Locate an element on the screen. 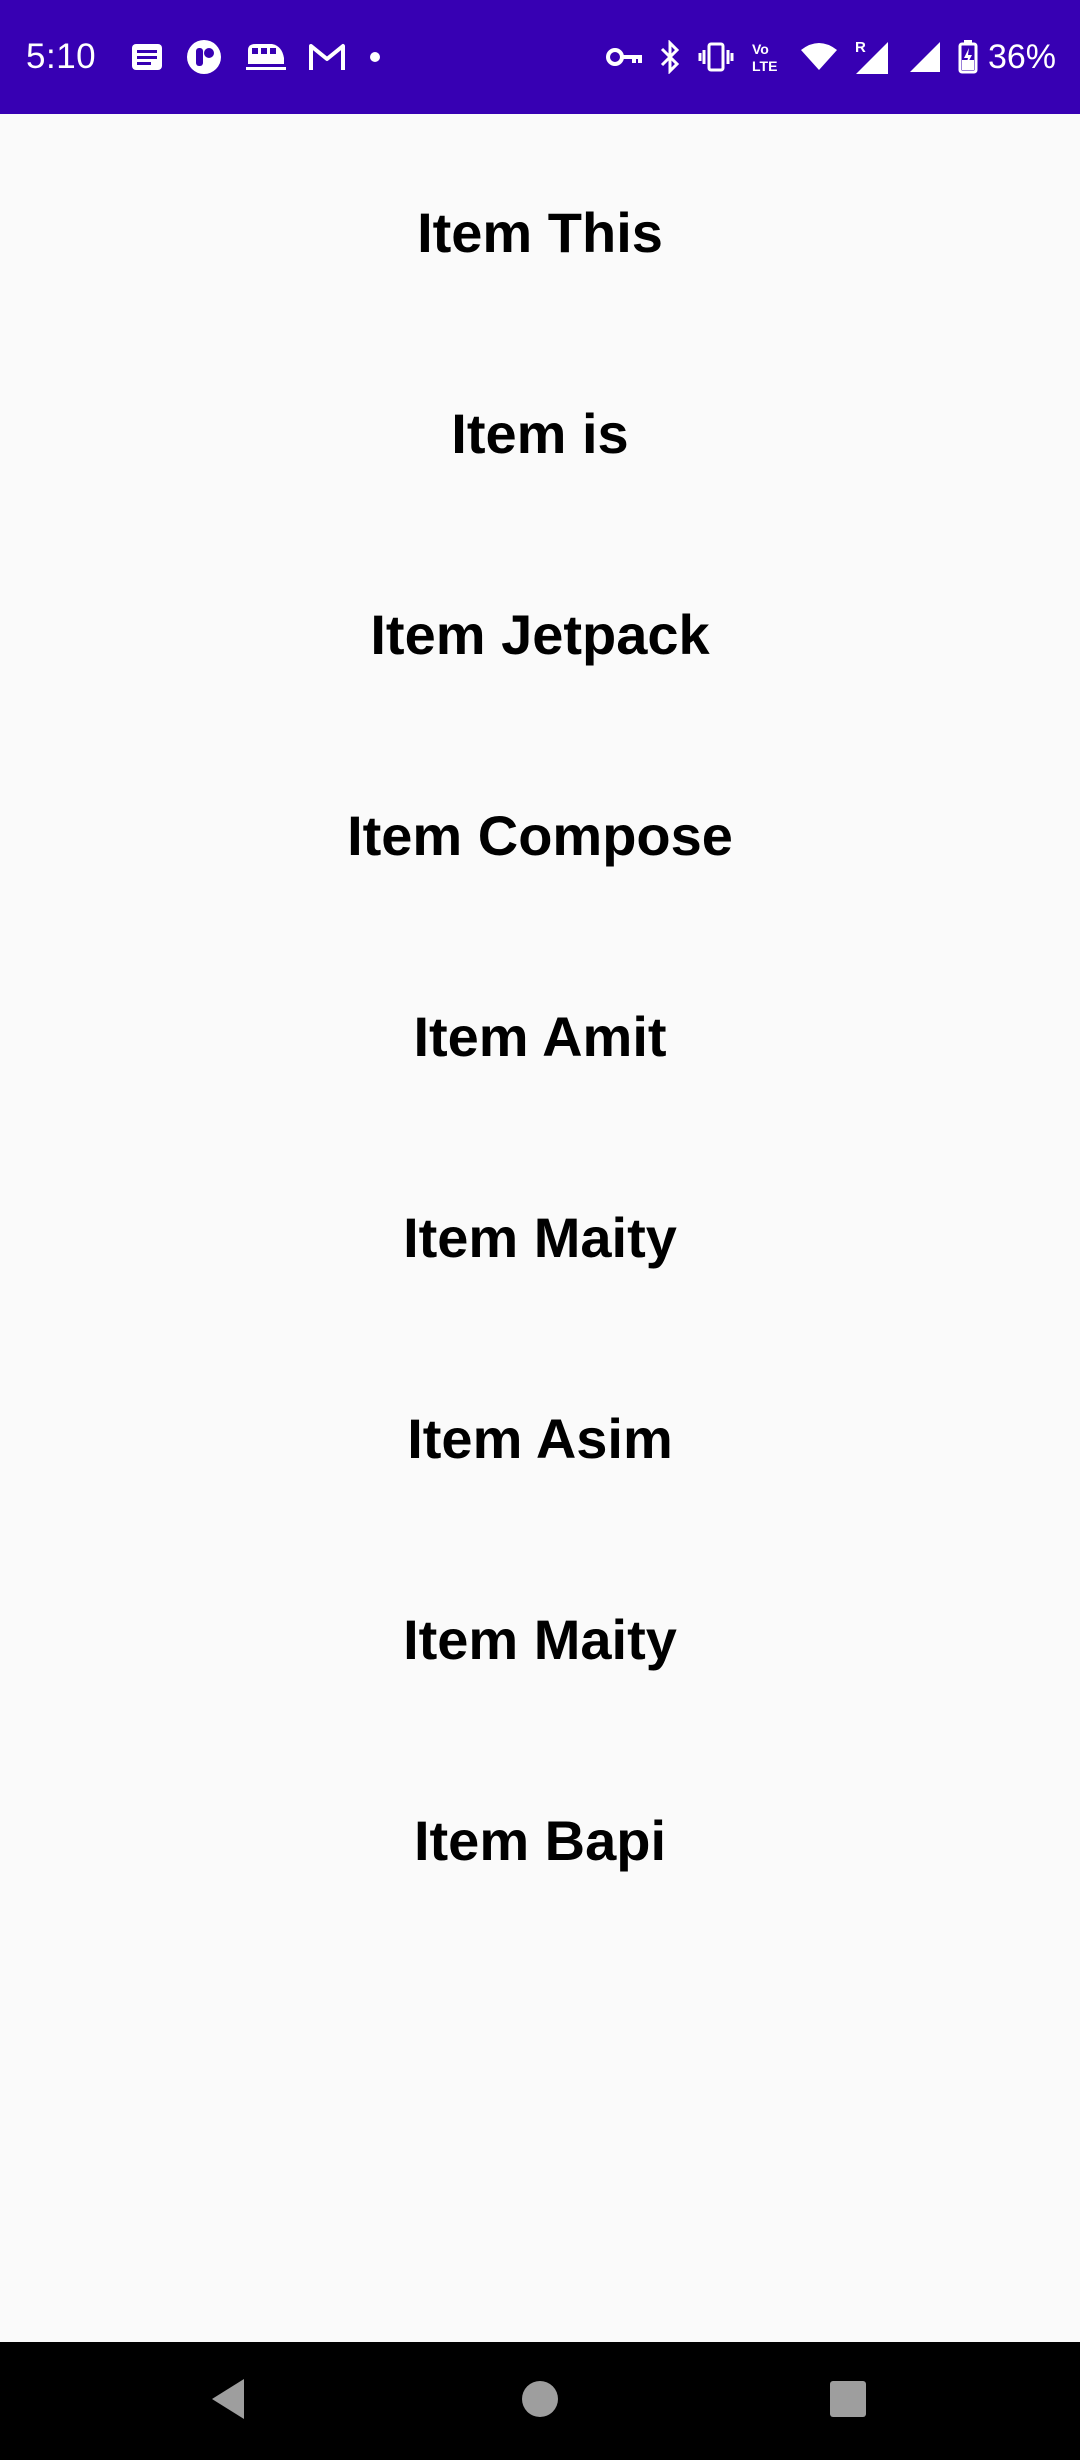  home-button is located at coordinates (540, 2401).